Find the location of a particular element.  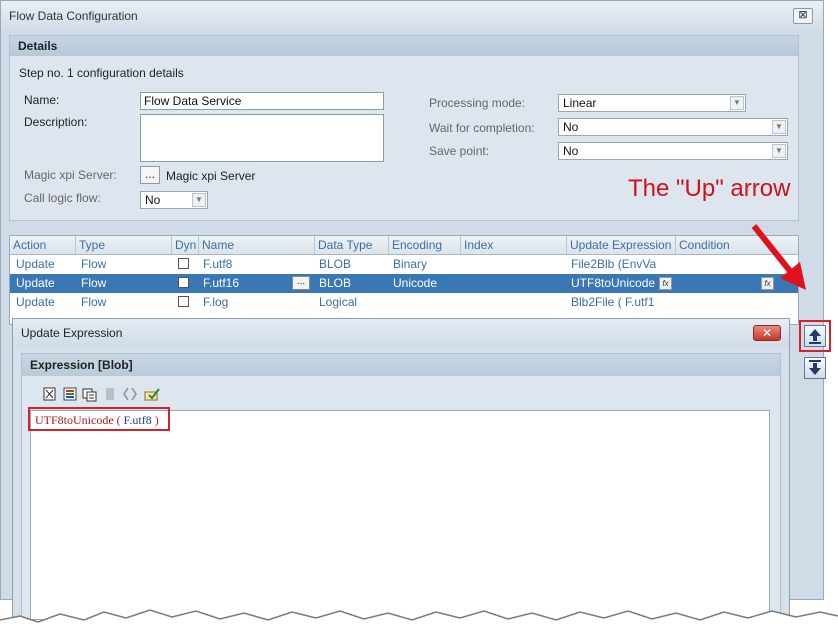

name-label: Name: is located at coordinates (42, 100).